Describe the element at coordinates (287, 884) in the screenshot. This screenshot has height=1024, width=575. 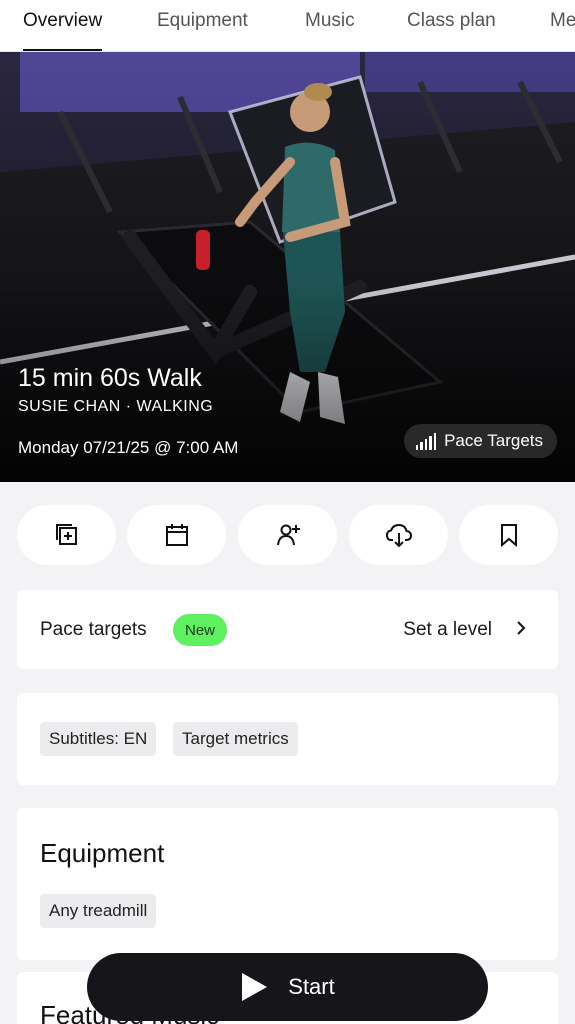
I see `equipment-card: Equipment Any treadmill` at that location.